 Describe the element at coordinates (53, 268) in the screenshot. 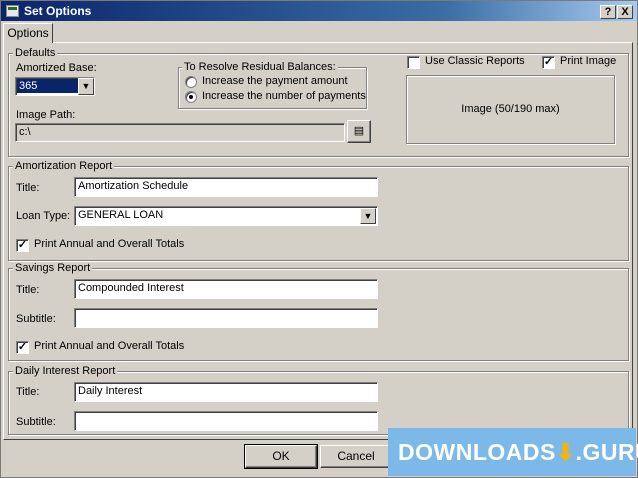

I see `savings-report-legend: Savings Report` at that location.